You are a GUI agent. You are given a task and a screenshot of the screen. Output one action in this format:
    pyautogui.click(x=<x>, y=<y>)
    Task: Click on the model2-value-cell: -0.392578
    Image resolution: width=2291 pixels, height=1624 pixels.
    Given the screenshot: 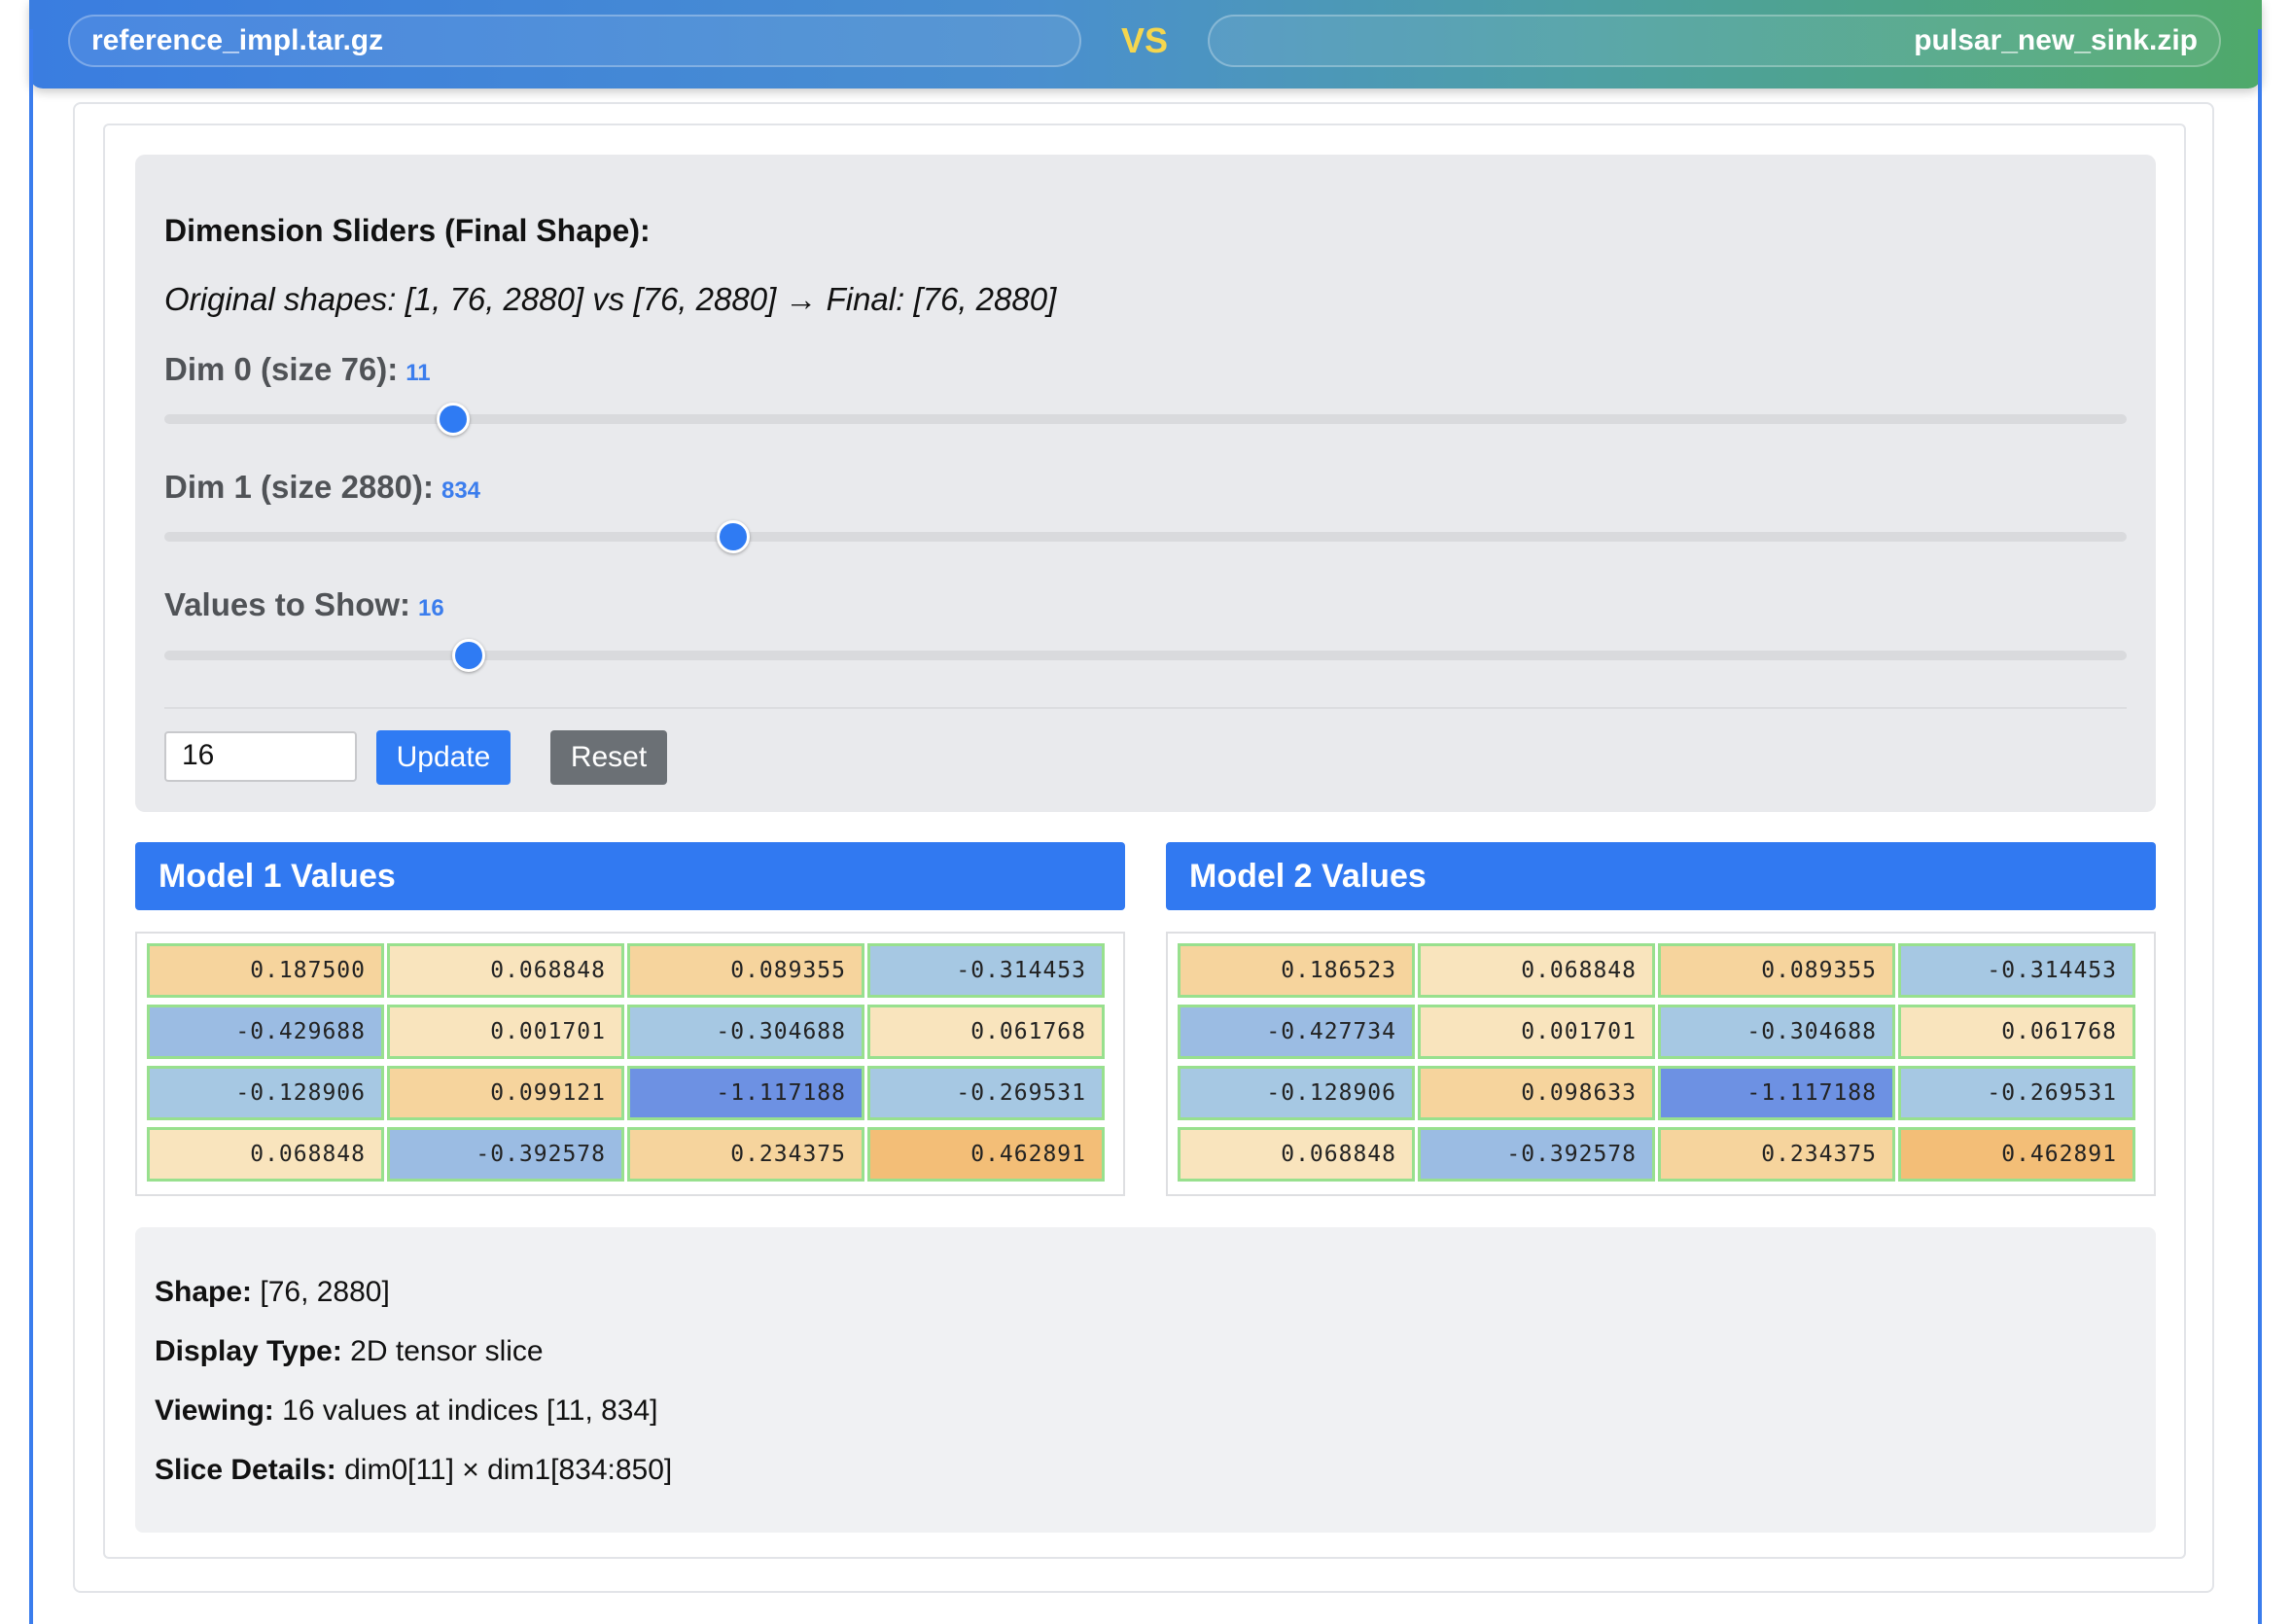 What is the action you would take?
    pyautogui.click(x=1536, y=1154)
    